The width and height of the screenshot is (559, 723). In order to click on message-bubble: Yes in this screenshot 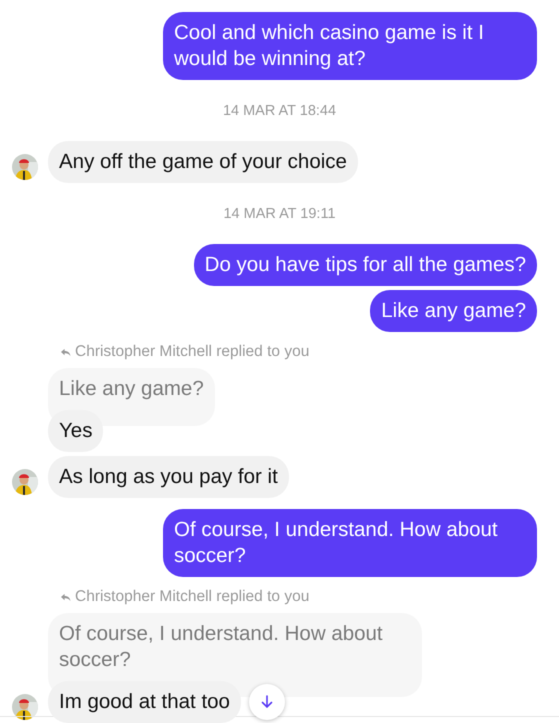, I will do `click(76, 431)`.